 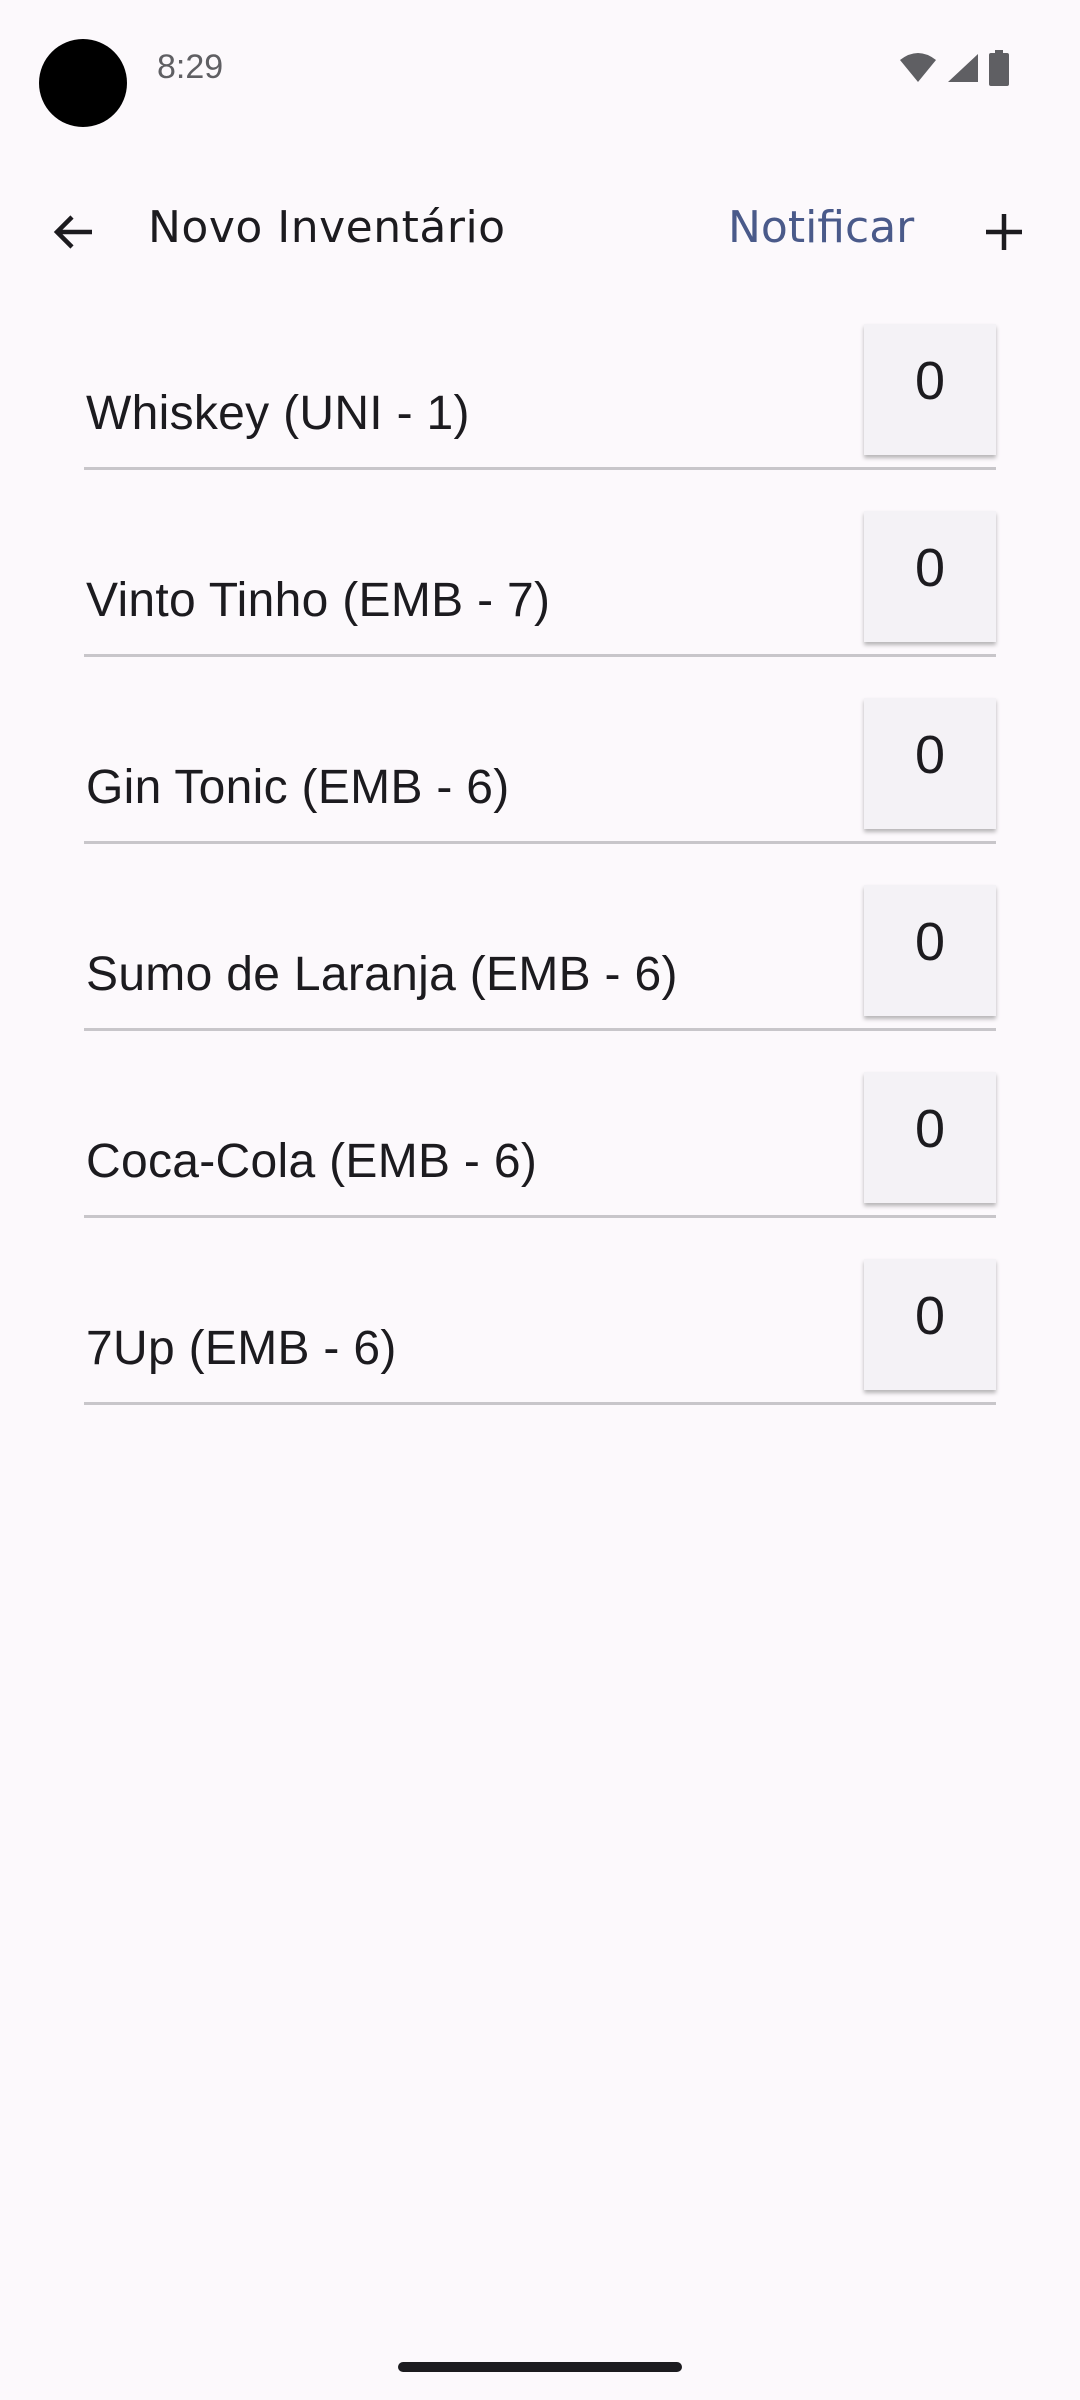 I want to click on status-icons, so click(x=954, y=68).